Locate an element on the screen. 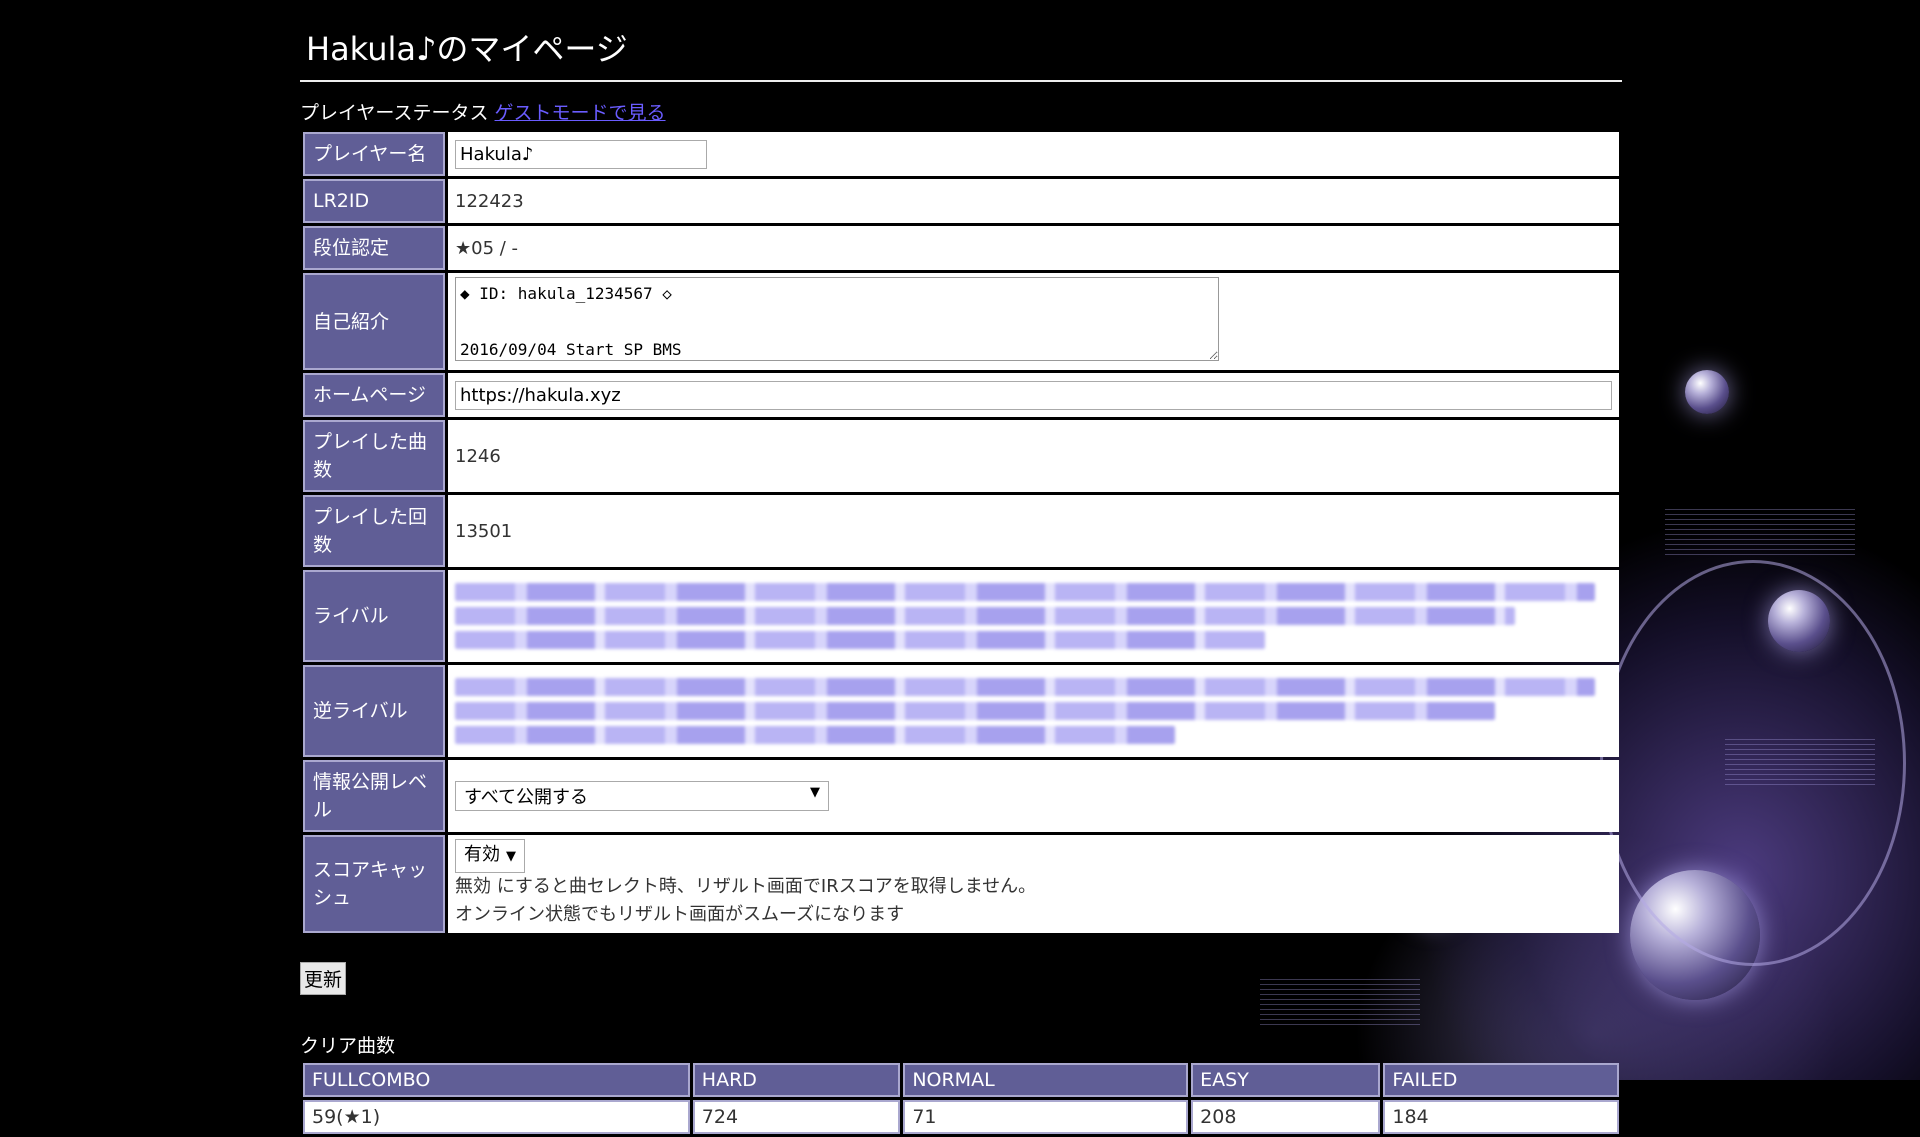  clear-value-easy: 208 is located at coordinates (1286, 1117).